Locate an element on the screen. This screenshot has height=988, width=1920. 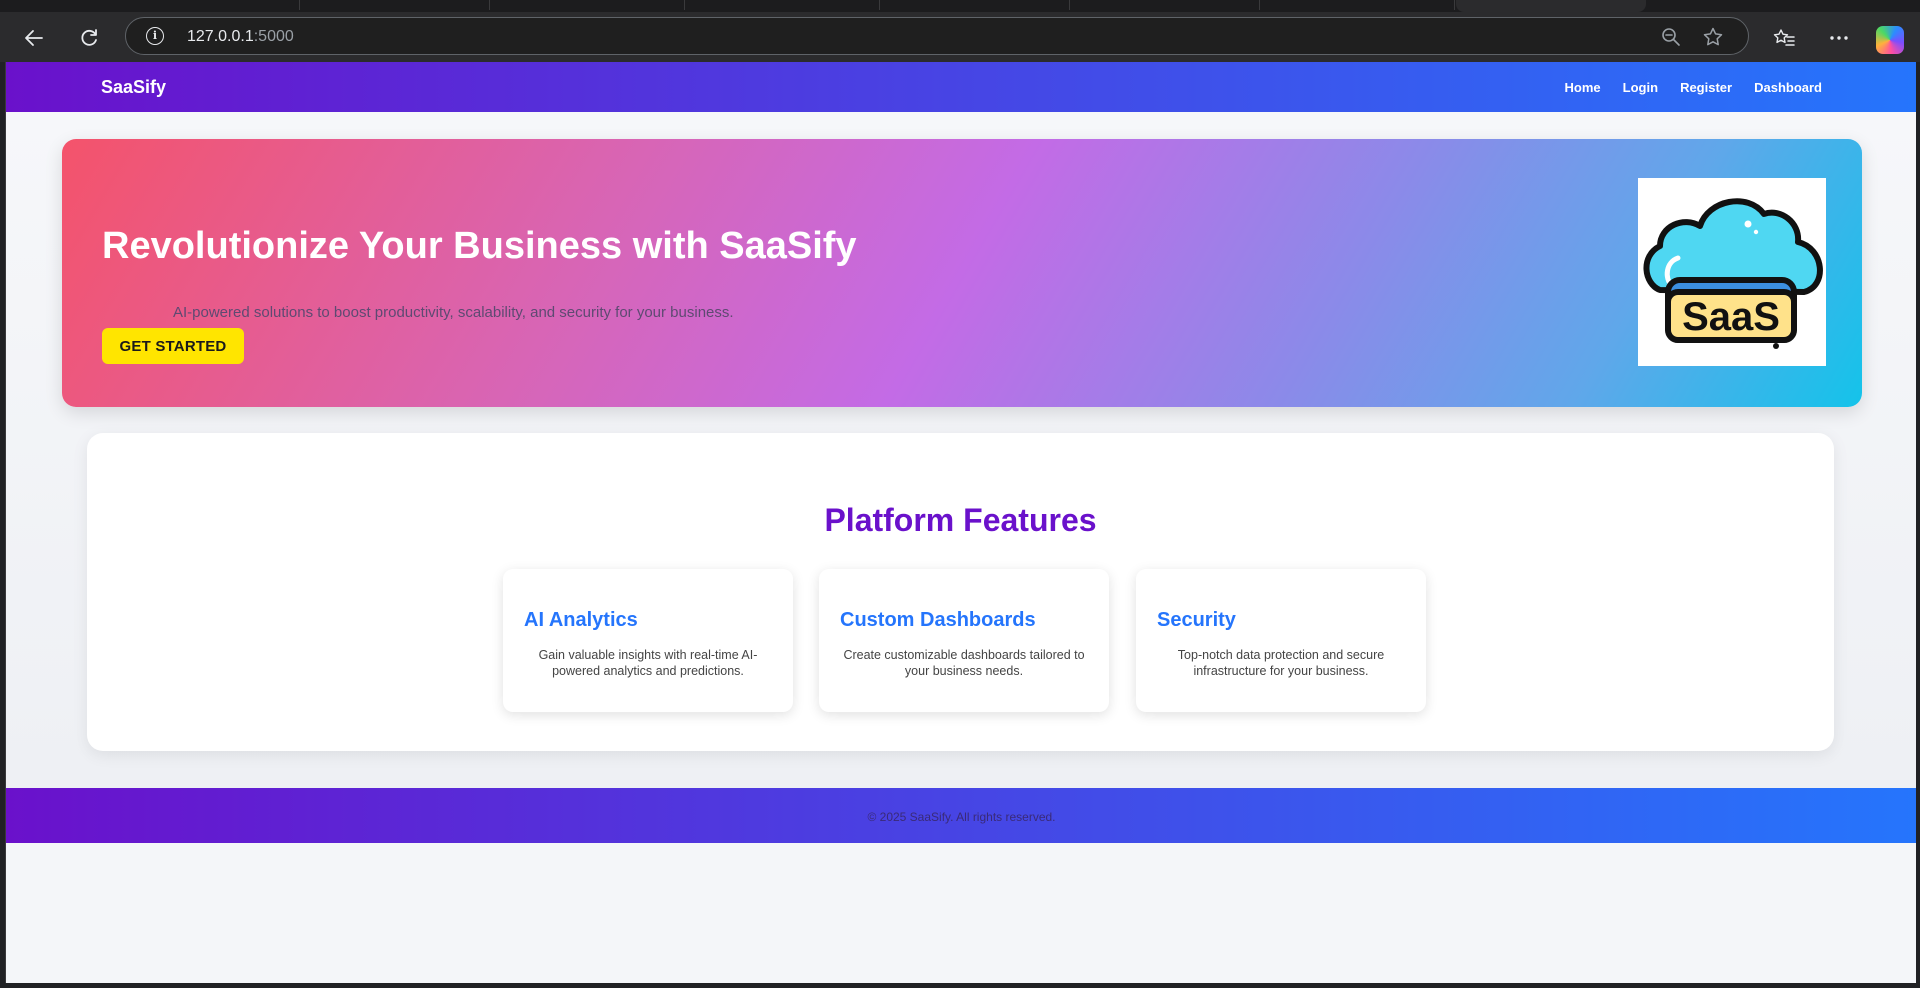
browser-tab-active is located at coordinates (1551, 6).